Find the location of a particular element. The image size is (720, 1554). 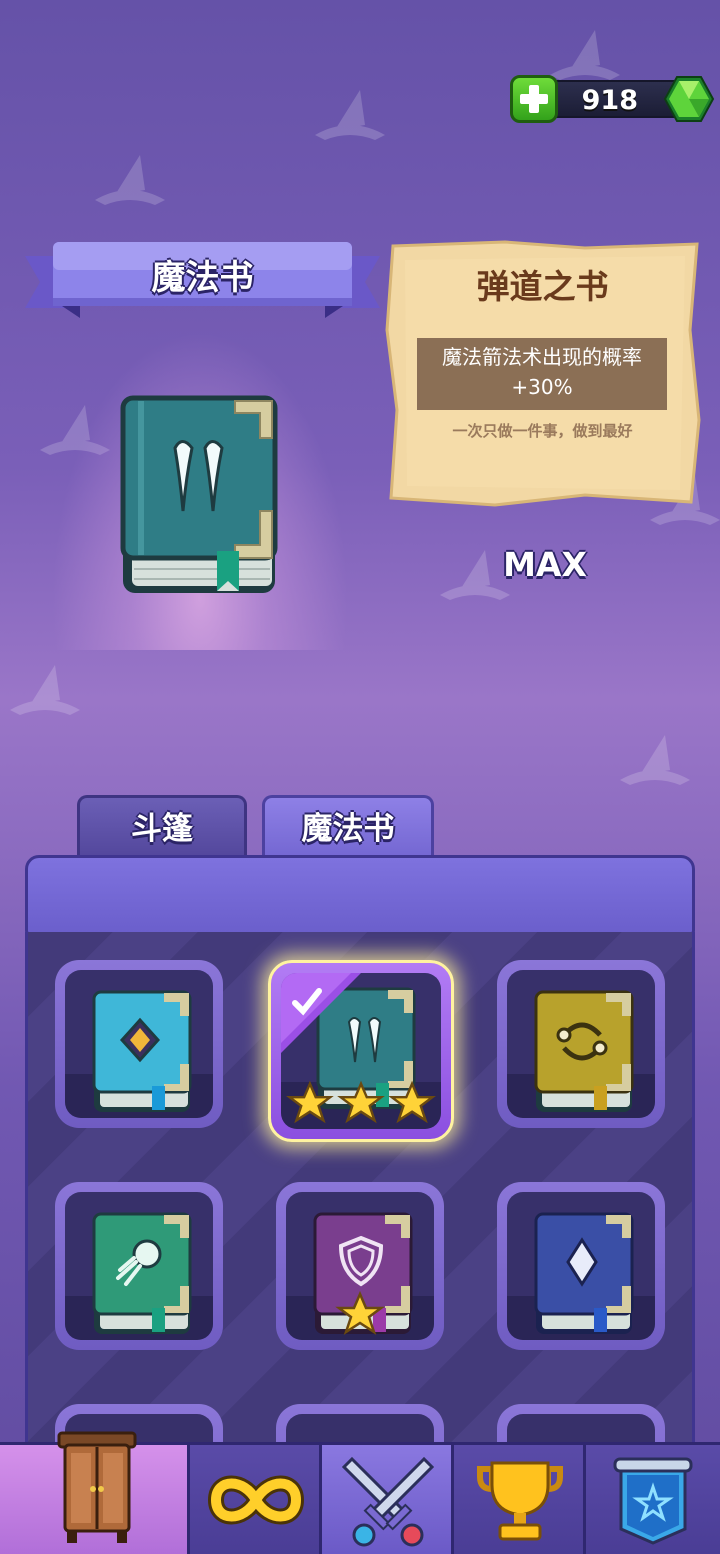

book-slot-comet is located at coordinates (139, 1266).